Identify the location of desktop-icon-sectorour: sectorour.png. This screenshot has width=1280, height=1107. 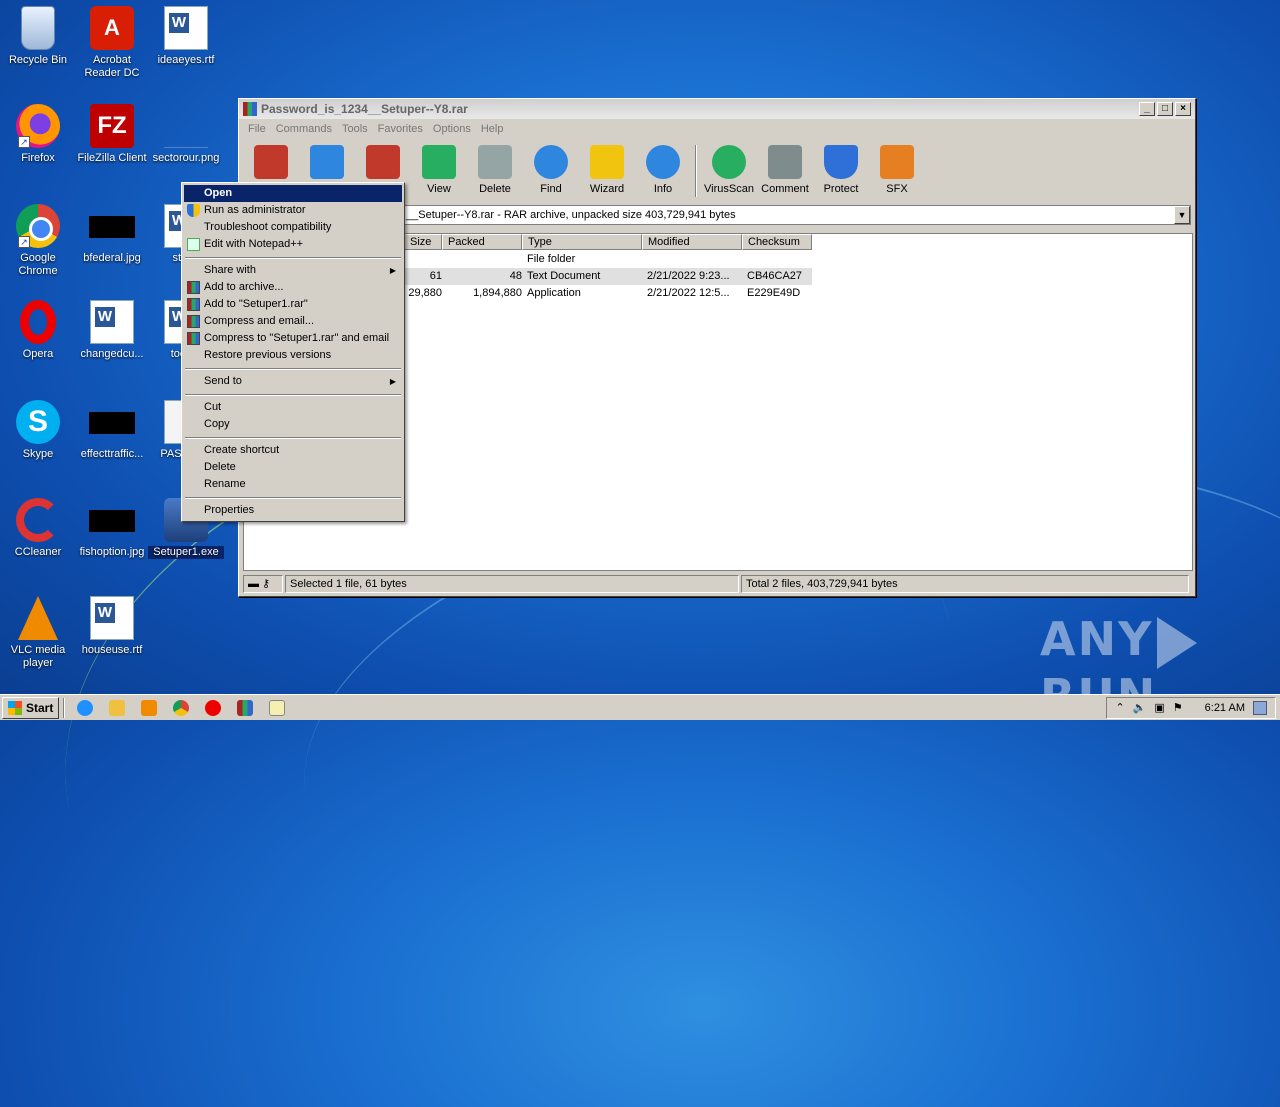
(186, 134).